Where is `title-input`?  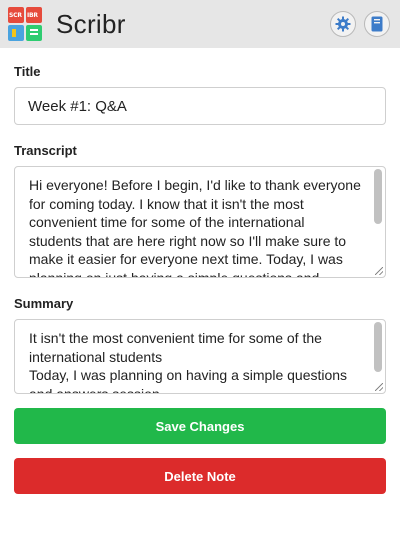
title-input is located at coordinates (200, 106).